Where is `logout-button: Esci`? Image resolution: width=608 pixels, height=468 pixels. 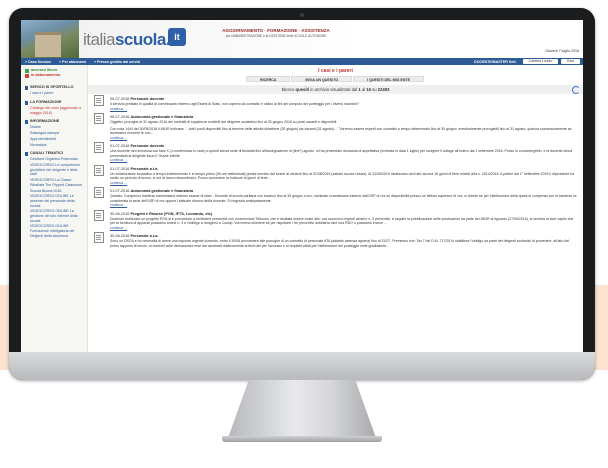 logout-button: Esci is located at coordinates (570, 61).